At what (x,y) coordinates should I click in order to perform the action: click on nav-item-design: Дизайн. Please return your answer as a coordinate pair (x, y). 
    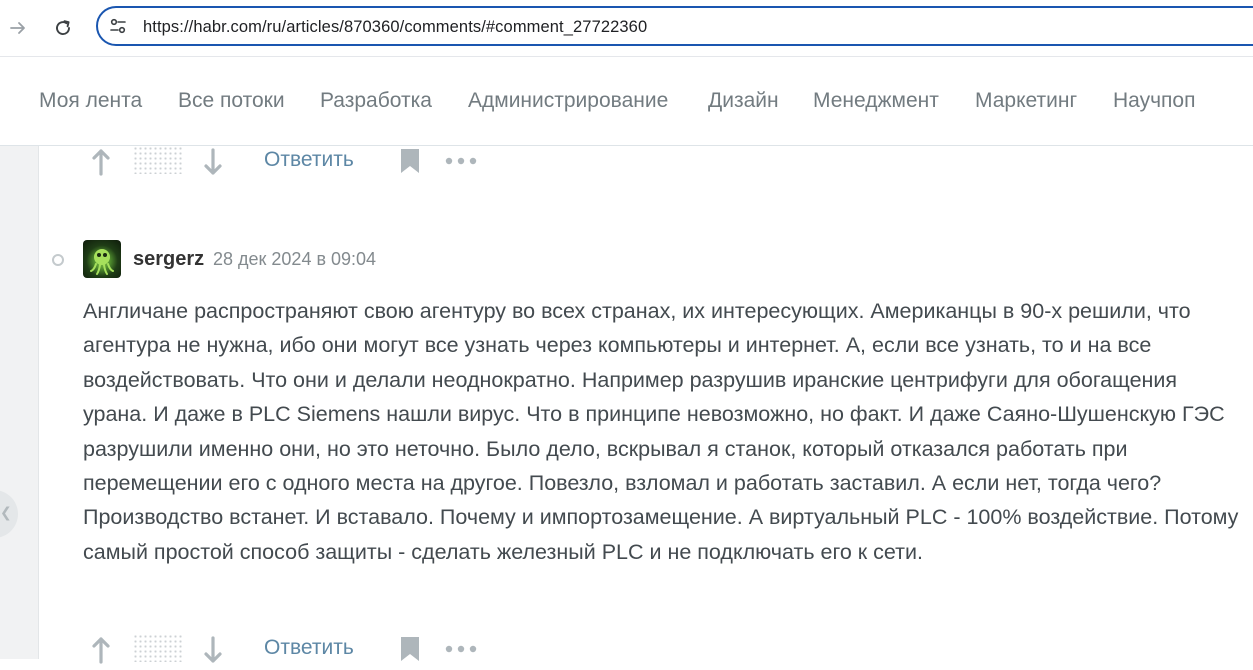
    Looking at the image, I should click on (743, 101).